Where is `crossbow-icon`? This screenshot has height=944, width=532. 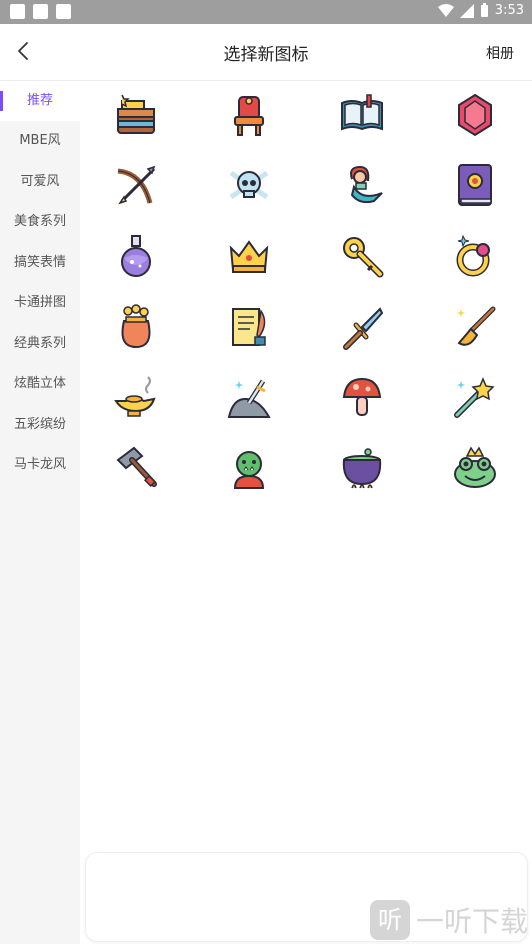 crossbow-icon is located at coordinates (136, 185).